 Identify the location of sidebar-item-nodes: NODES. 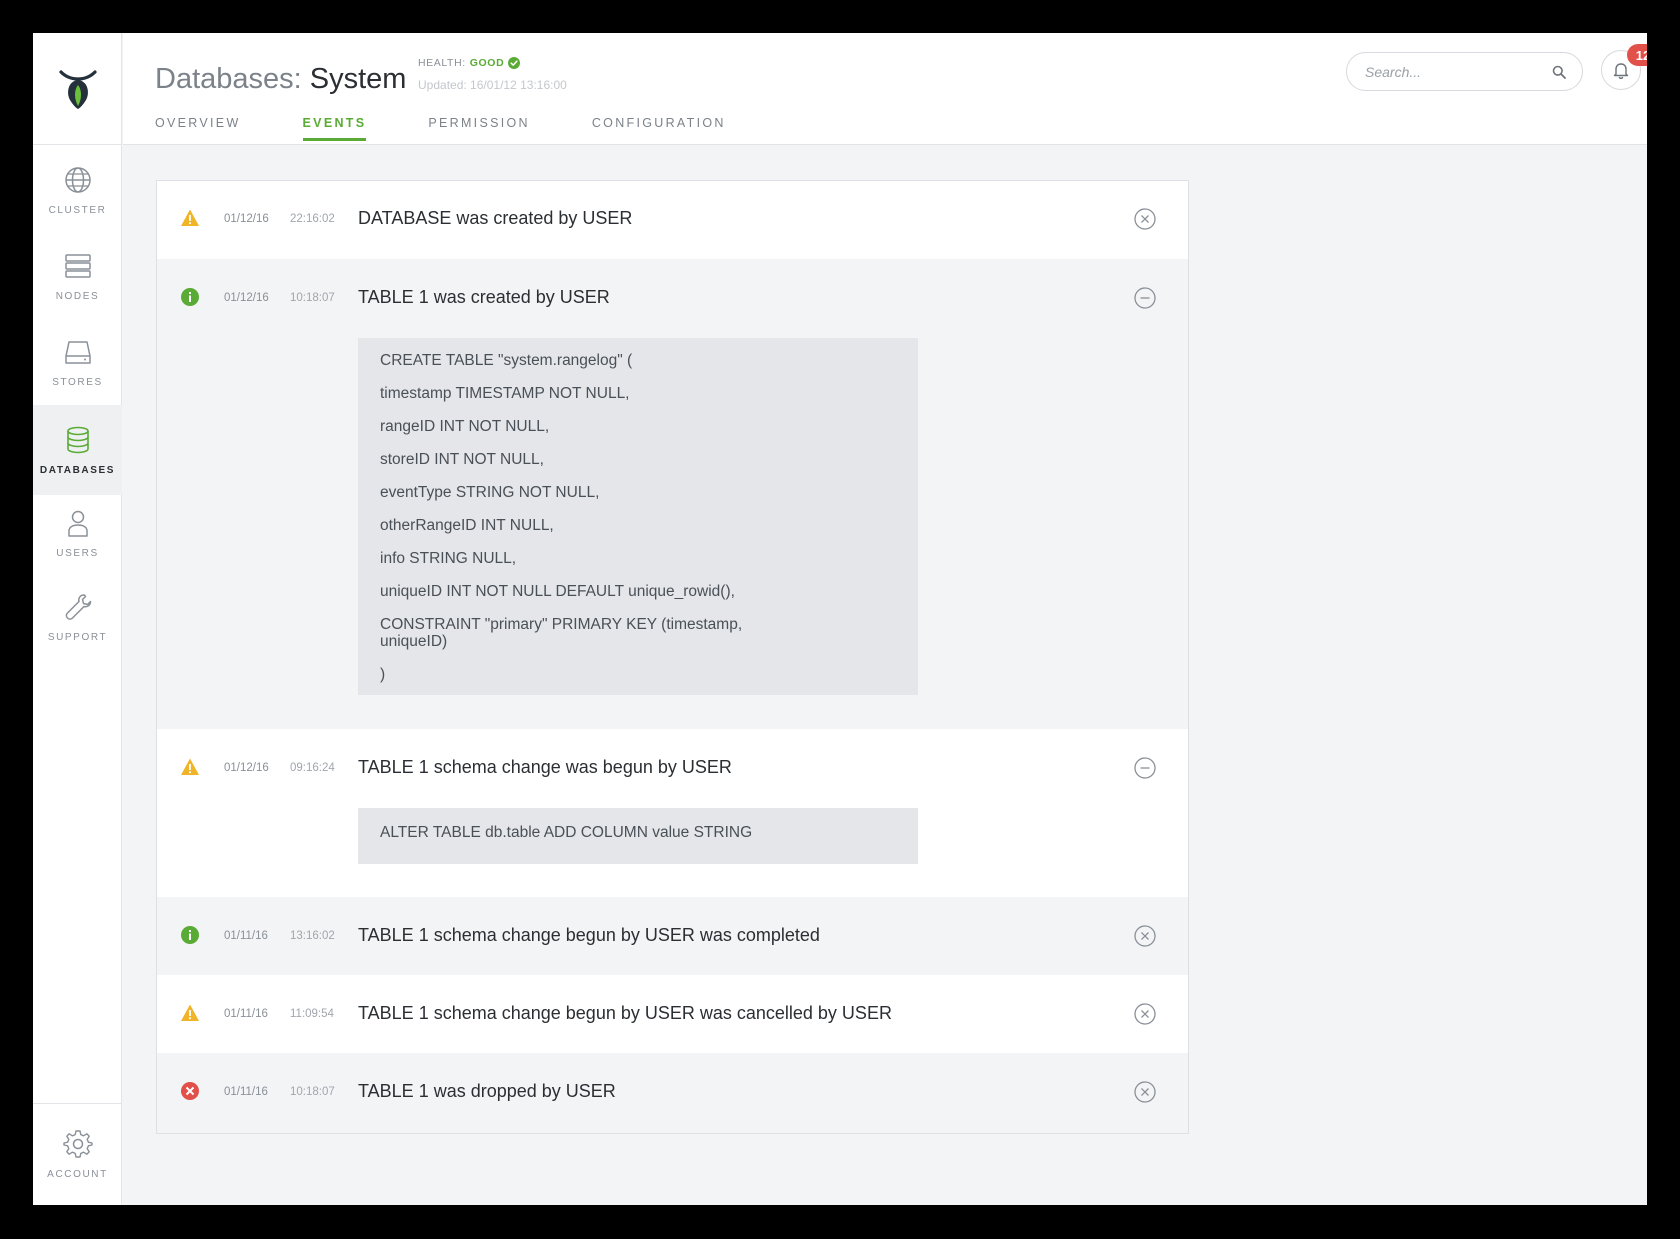
(77, 276).